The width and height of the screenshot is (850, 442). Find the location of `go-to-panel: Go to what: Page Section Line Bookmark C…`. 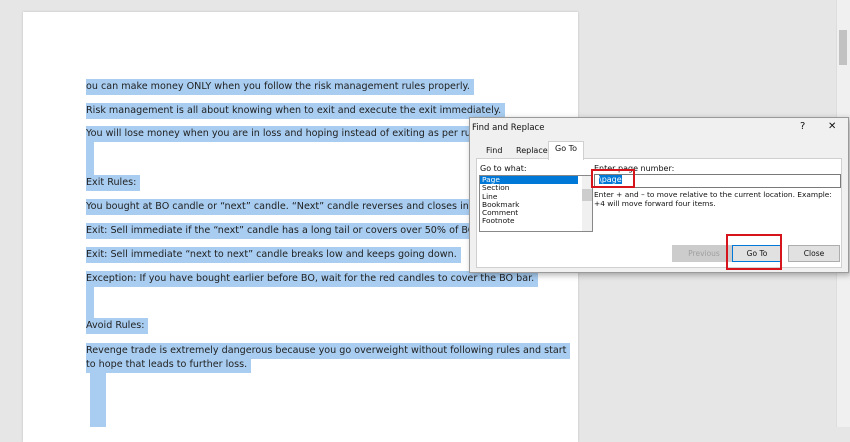

go-to-panel: Go to what: Page Section Line Bookmark C… is located at coordinates (659, 213).